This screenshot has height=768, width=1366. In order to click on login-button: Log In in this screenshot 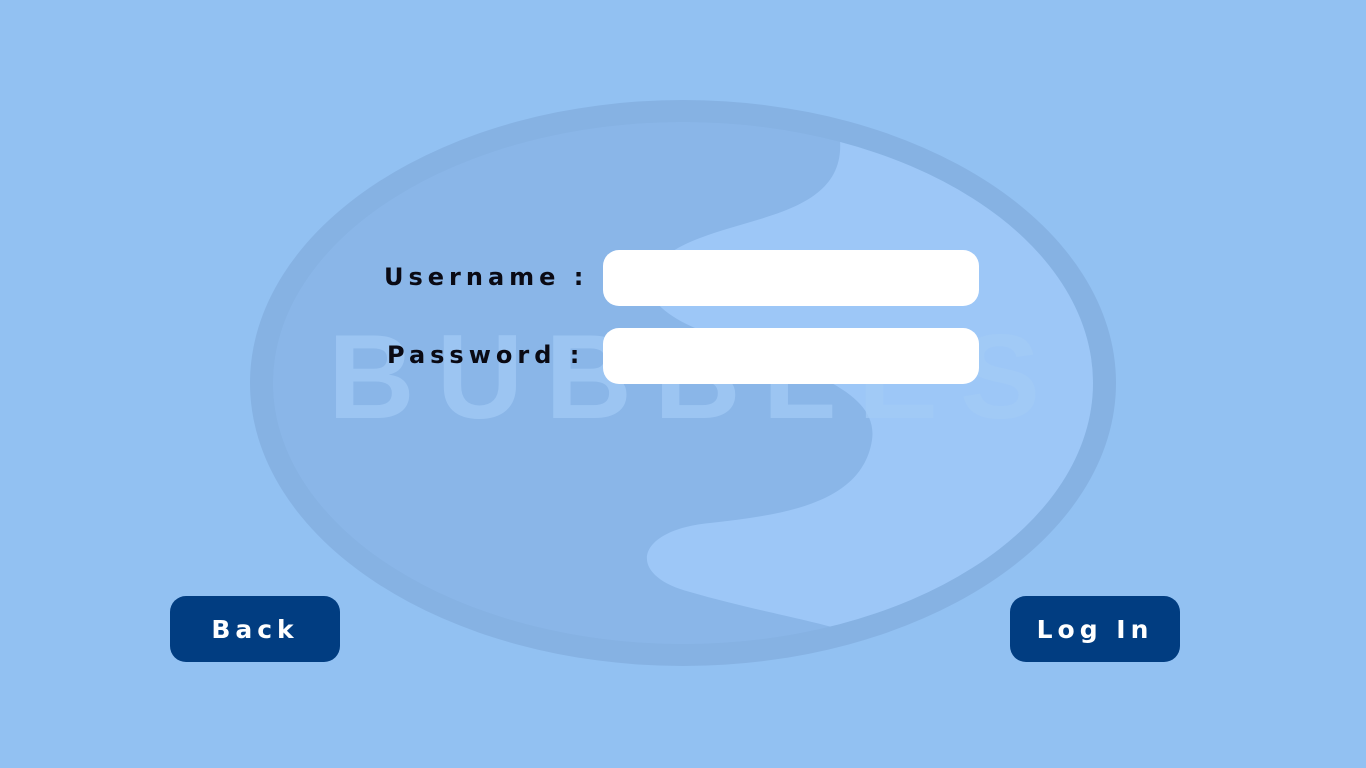, I will do `click(1095, 629)`.